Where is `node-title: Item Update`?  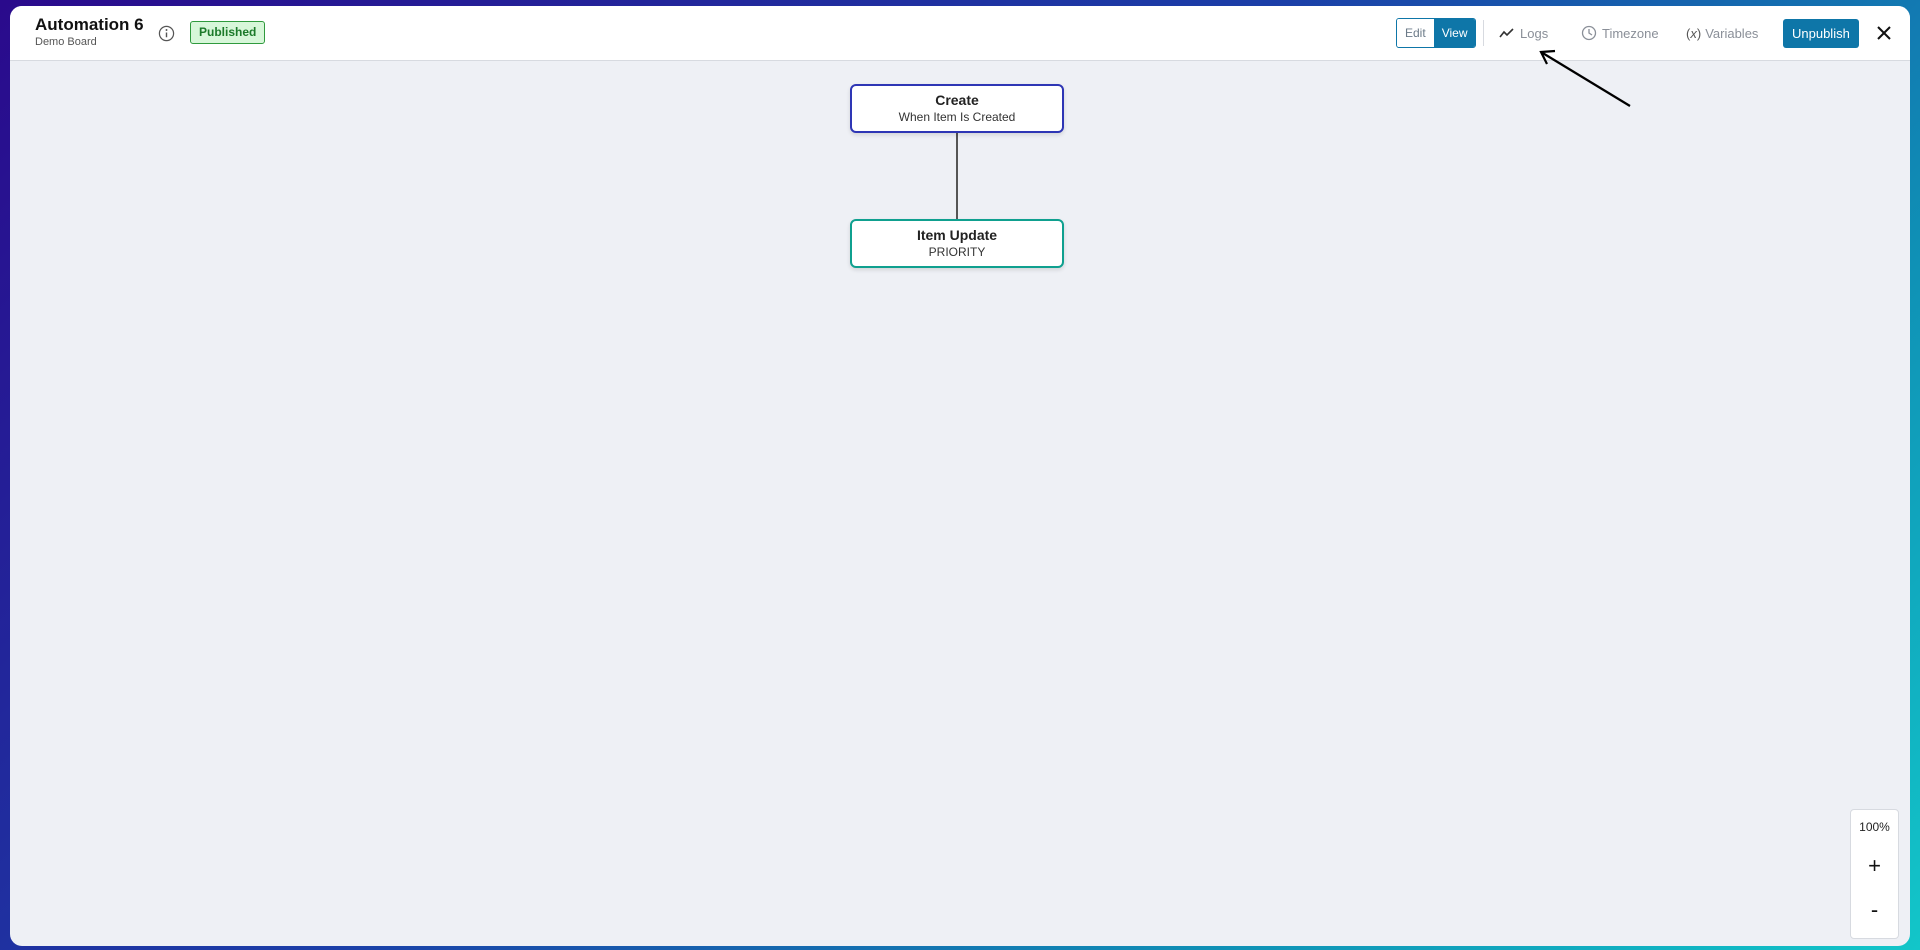 node-title: Item Update is located at coordinates (957, 235).